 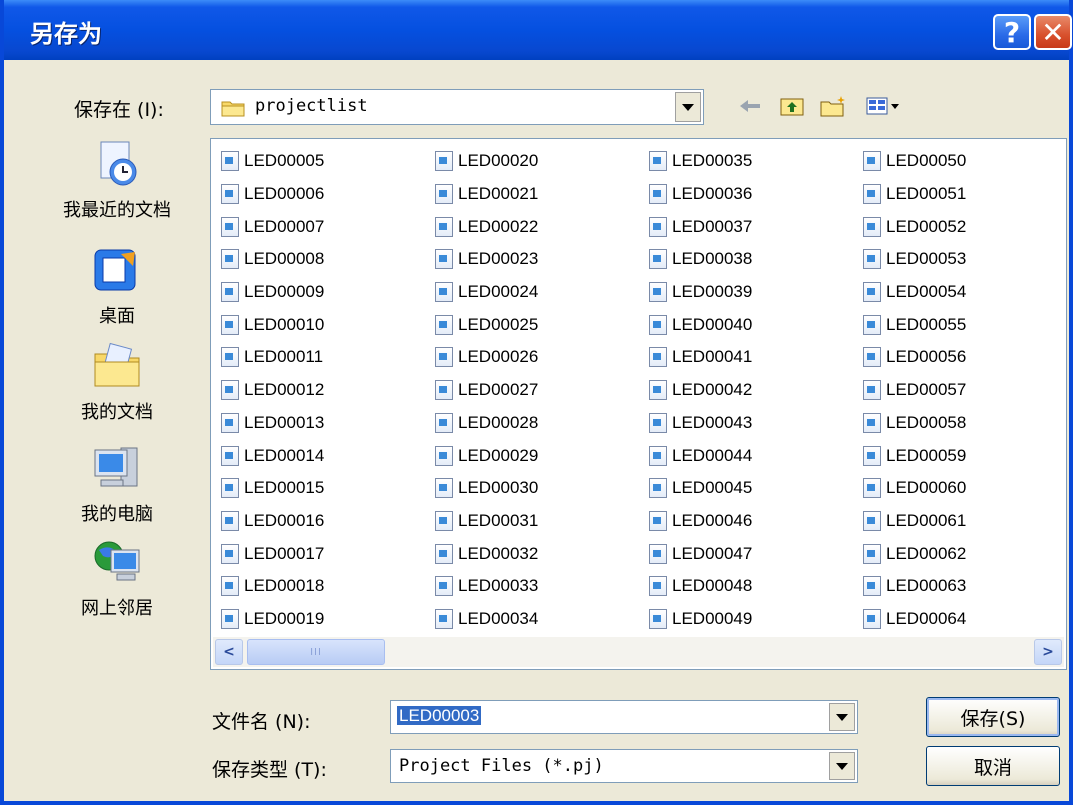 I want to click on file-item: LED00062, so click(x=914, y=553).